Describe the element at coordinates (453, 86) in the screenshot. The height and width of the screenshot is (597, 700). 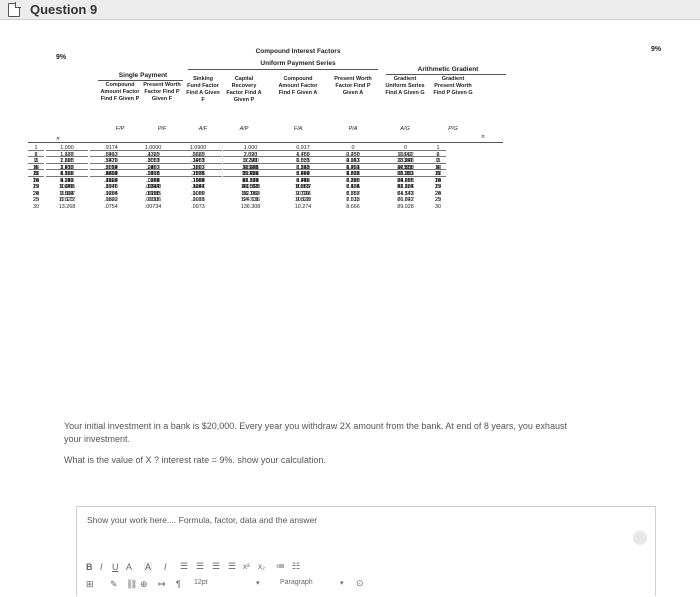
I see `col-head-pg: Gradient Present Worth Find P Given G` at that location.